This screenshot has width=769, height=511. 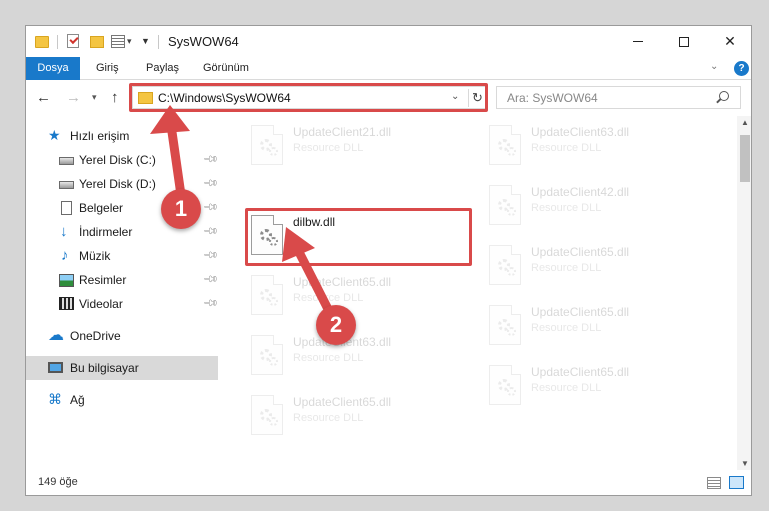 What do you see at coordinates (122, 136) in the screenshot?
I see `sidebar-item-quick-access: ★ Hızlı erişim` at bounding box center [122, 136].